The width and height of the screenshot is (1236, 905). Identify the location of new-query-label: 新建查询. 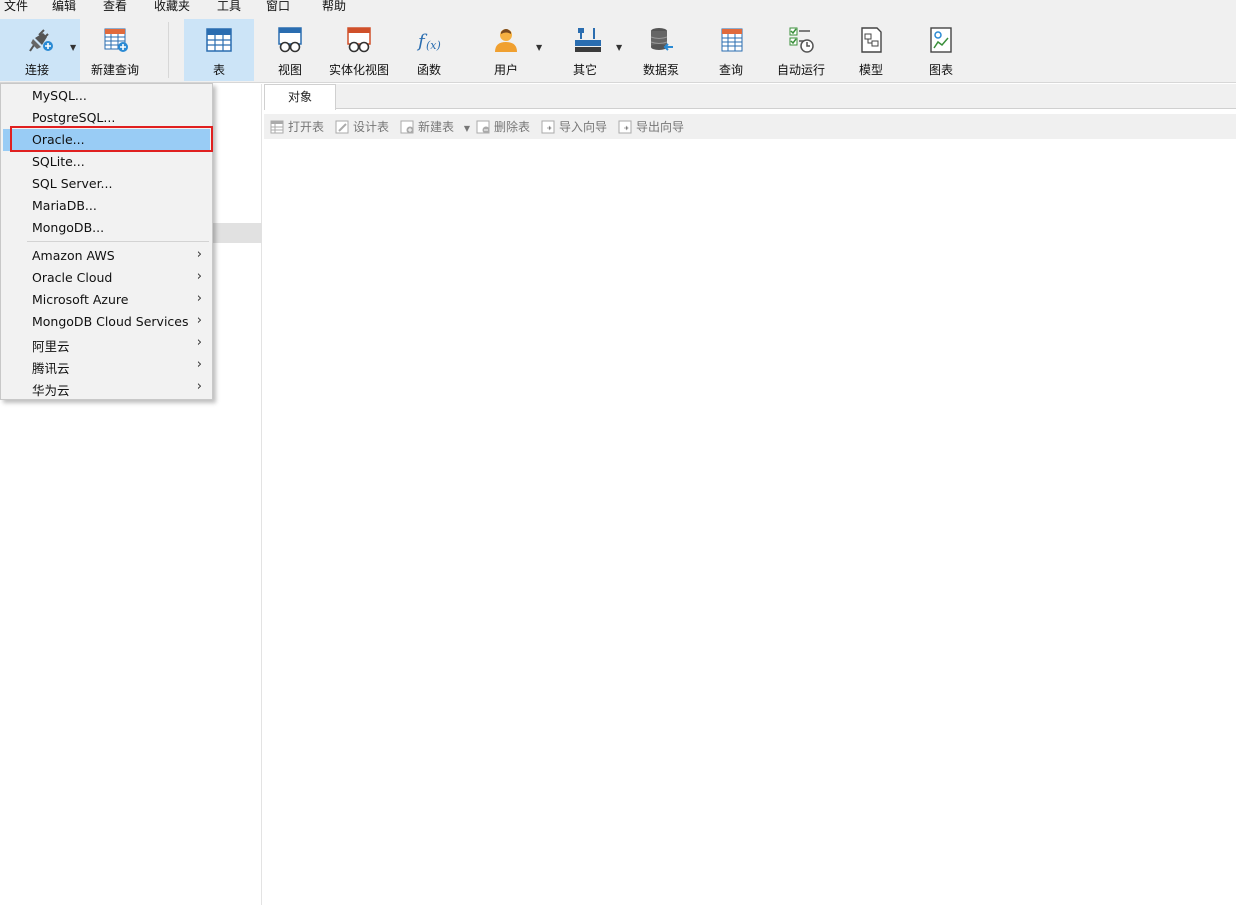
(114, 70).